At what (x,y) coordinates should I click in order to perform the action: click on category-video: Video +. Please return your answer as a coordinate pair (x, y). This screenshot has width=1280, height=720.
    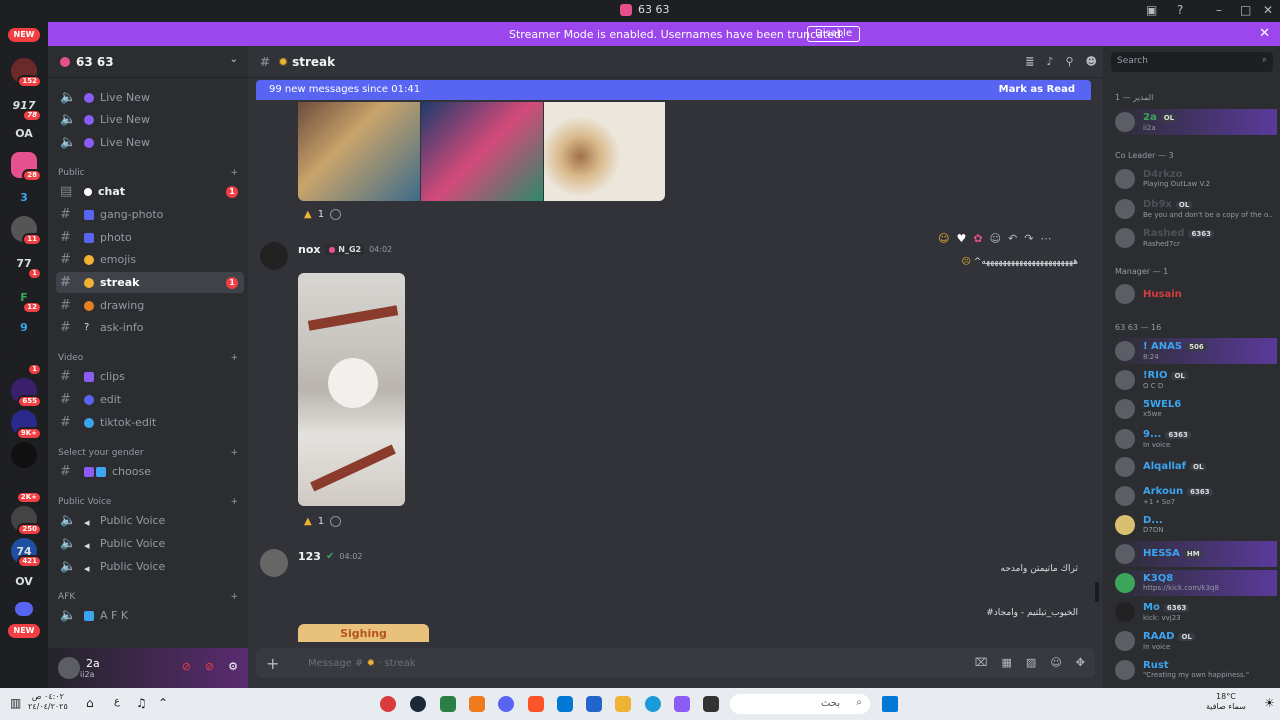
    Looking at the image, I should click on (148, 358).